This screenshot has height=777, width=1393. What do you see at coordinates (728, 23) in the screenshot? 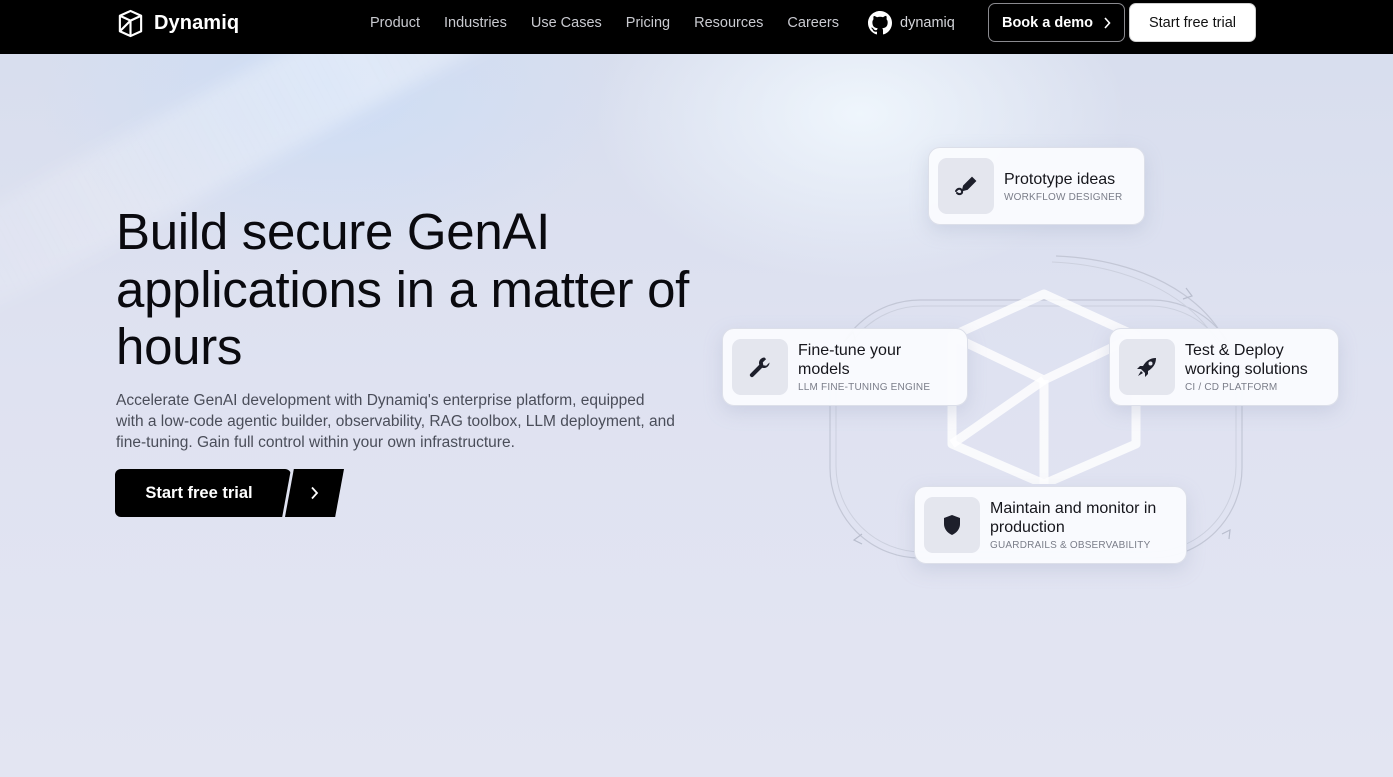
I see `nav-link-resources: Resources` at bounding box center [728, 23].